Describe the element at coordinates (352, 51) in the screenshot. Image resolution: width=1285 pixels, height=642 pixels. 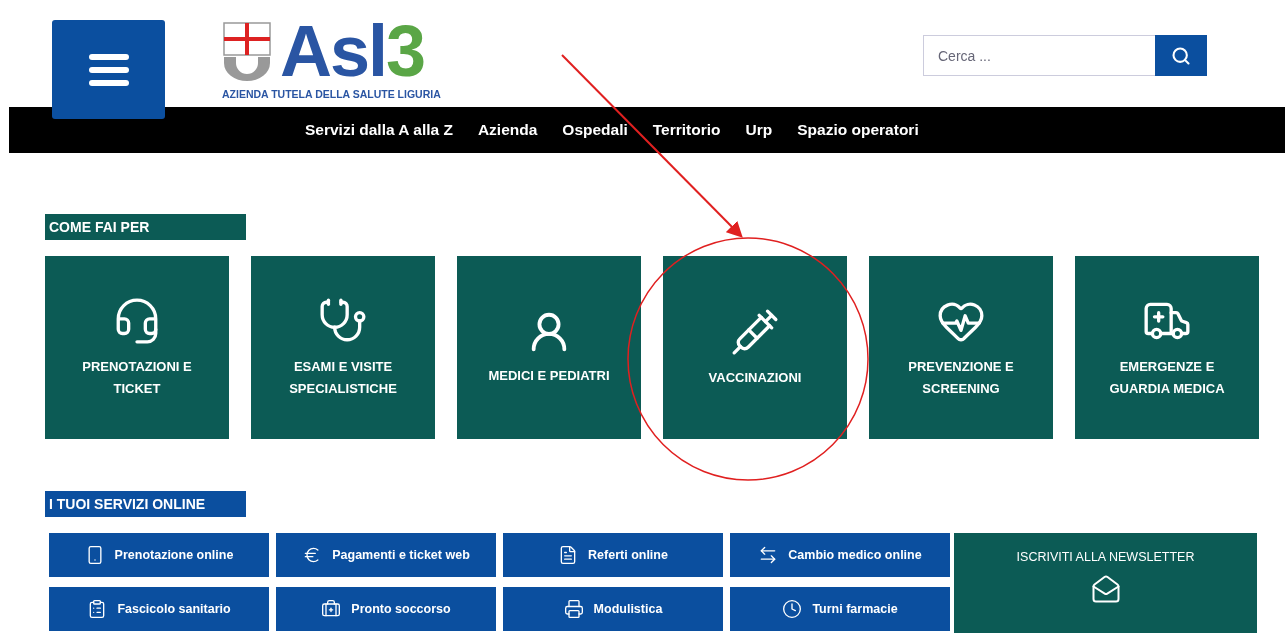
I see `logo-wordmark: Asl3` at that location.